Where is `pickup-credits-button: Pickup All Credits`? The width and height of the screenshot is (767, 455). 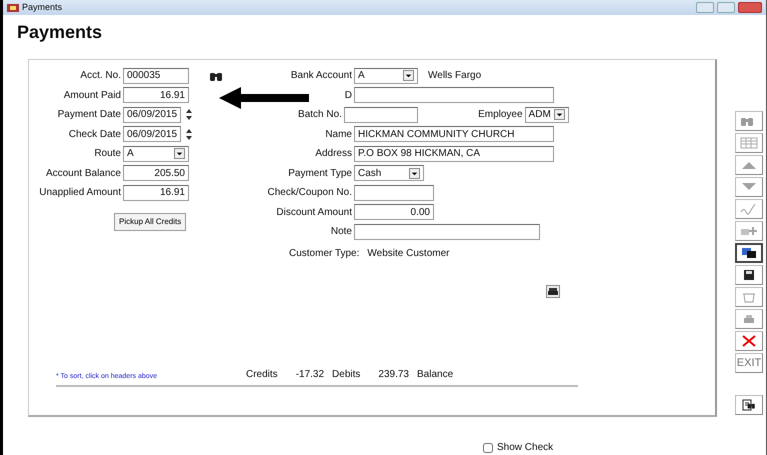 pickup-credits-button: Pickup All Credits is located at coordinates (150, 221).